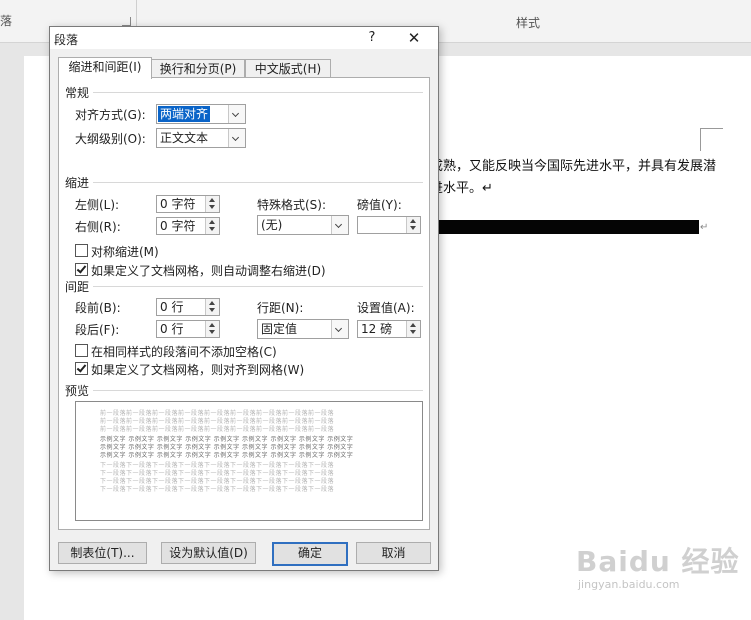  I want to click on mirror-indents-checkbox, so click(81, 250).